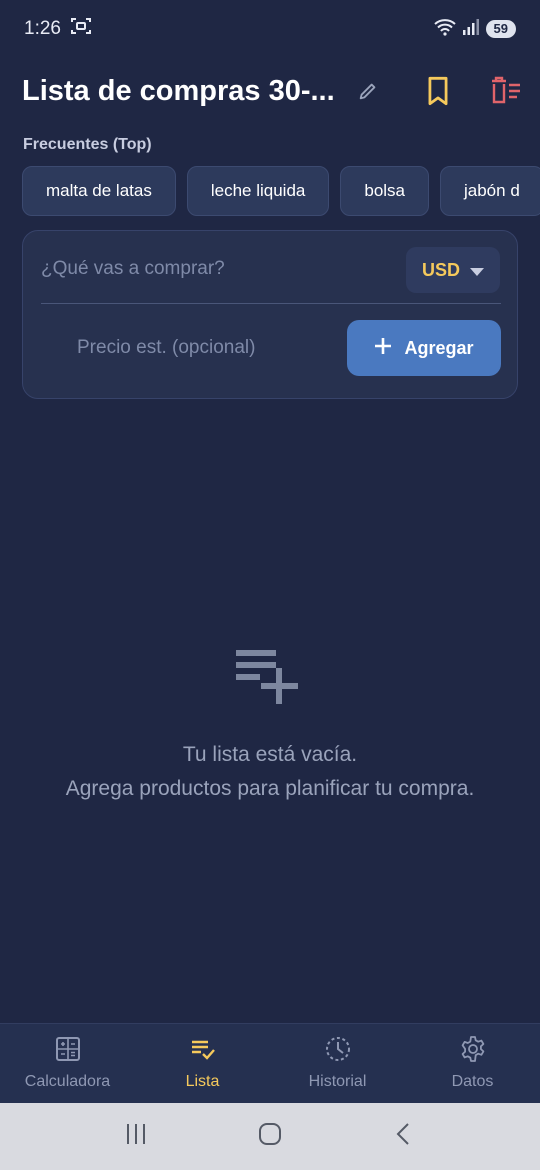  Describe the element at coordinates (270, 754) in the screenshot. I see `empty-state-title: Tu lista está vacía.` at that location.